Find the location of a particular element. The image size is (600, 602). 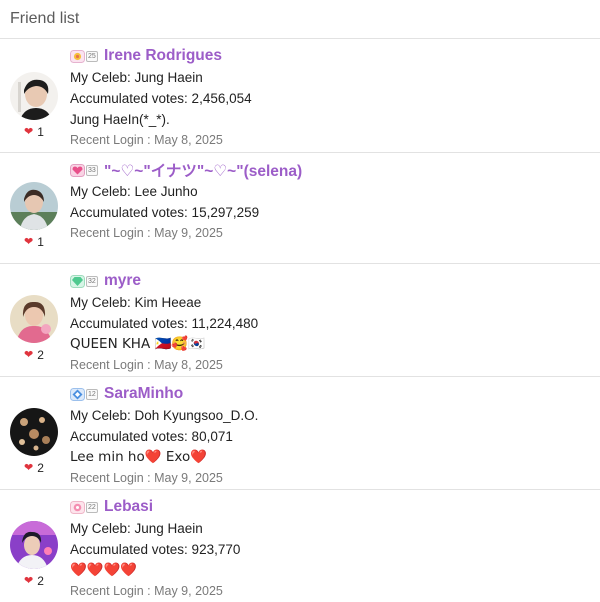

level-badge: 12 is located at coordinates (84, 394).